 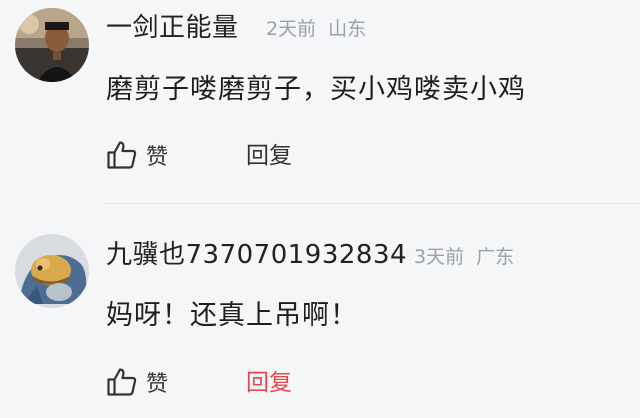 What do you see at coordinates (172, 28) in the screenshot?
I see `username: 一剑正能量` at bounding box center [172, 28].